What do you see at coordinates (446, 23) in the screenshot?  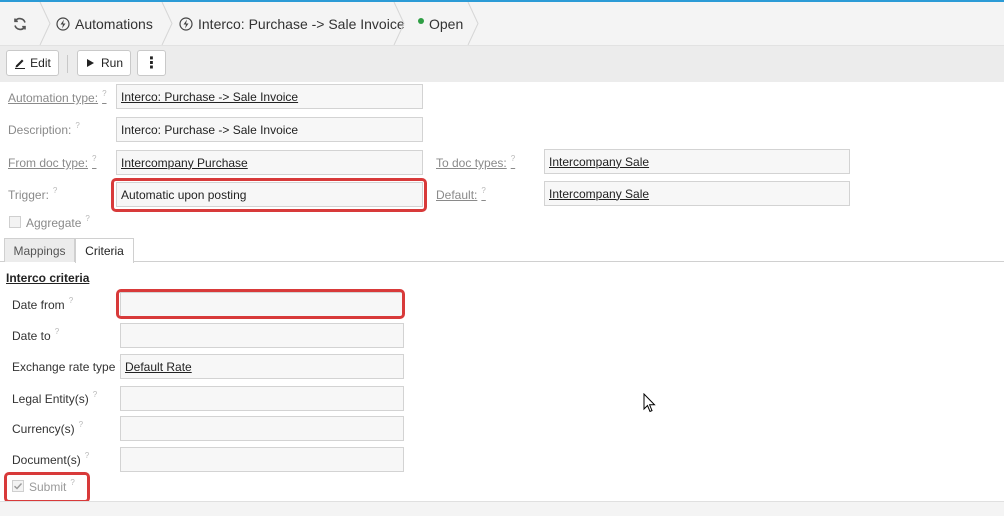 I see `status-label: Open` at bounding box center [446, 23].